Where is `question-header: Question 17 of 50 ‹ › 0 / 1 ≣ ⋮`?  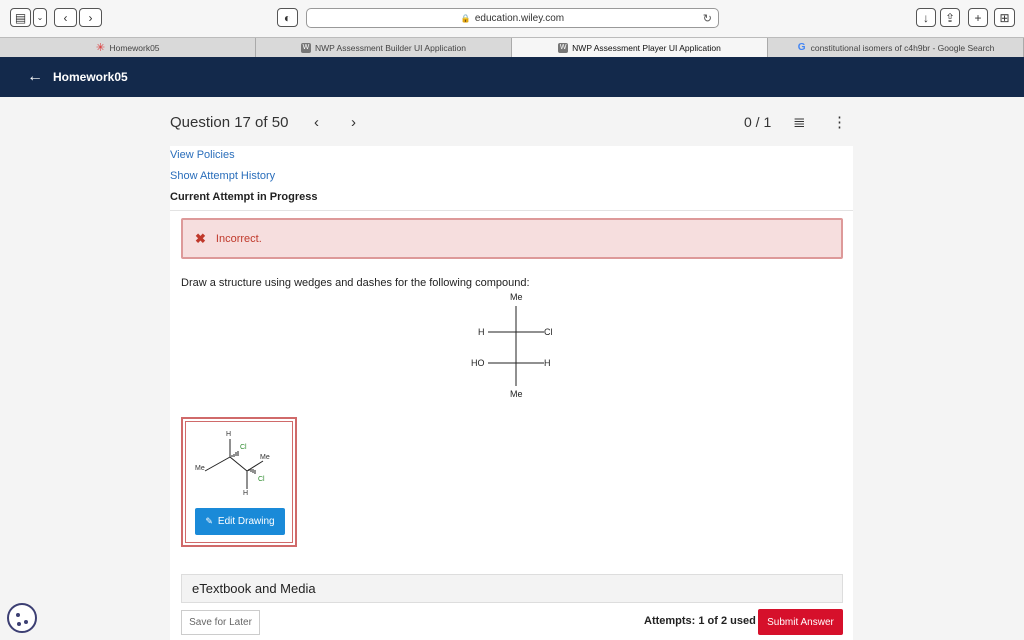 question-header: Question 17 of 50 ‹ › 0 / 1 ≣ ⋮ is located at coordinates (511, 124).